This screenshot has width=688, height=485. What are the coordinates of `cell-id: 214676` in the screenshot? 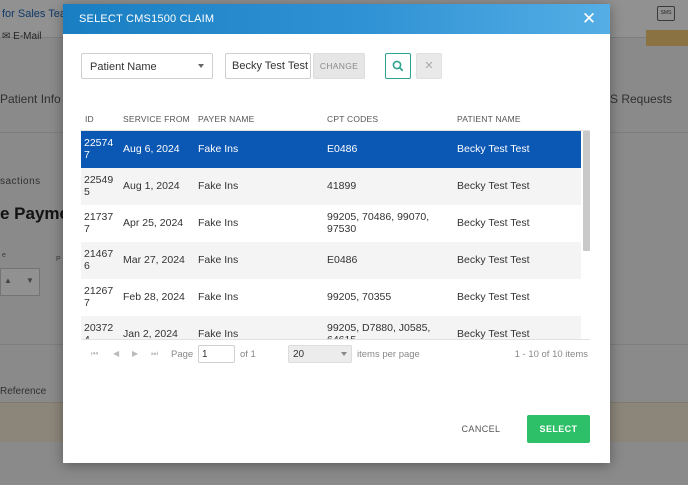 It's located at (99, 260).